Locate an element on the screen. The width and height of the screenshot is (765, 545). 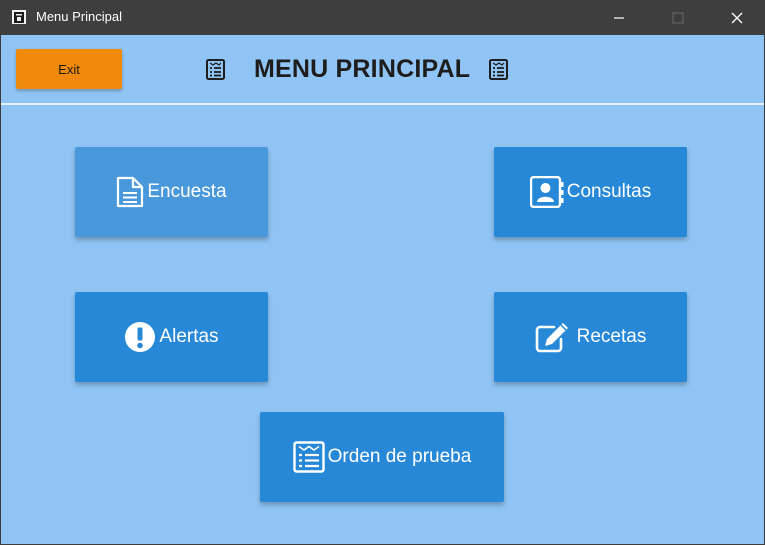
consultas-button: Consultas is located at coordinates (590, 192).